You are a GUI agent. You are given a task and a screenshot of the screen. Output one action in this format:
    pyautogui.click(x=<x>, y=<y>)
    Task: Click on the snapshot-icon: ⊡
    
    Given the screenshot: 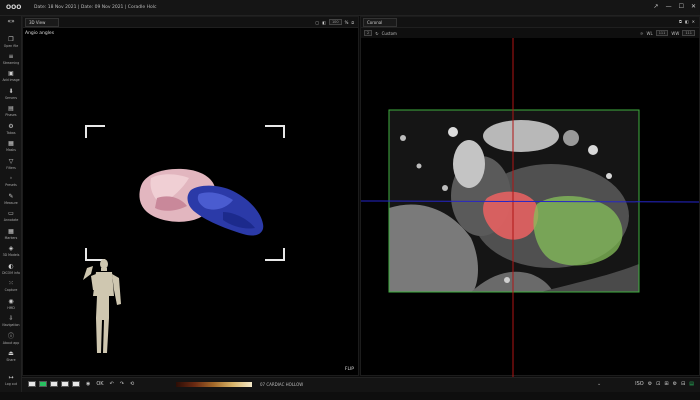 What is the action you would take?
    pyautogui.click(x=658, y=384)
    